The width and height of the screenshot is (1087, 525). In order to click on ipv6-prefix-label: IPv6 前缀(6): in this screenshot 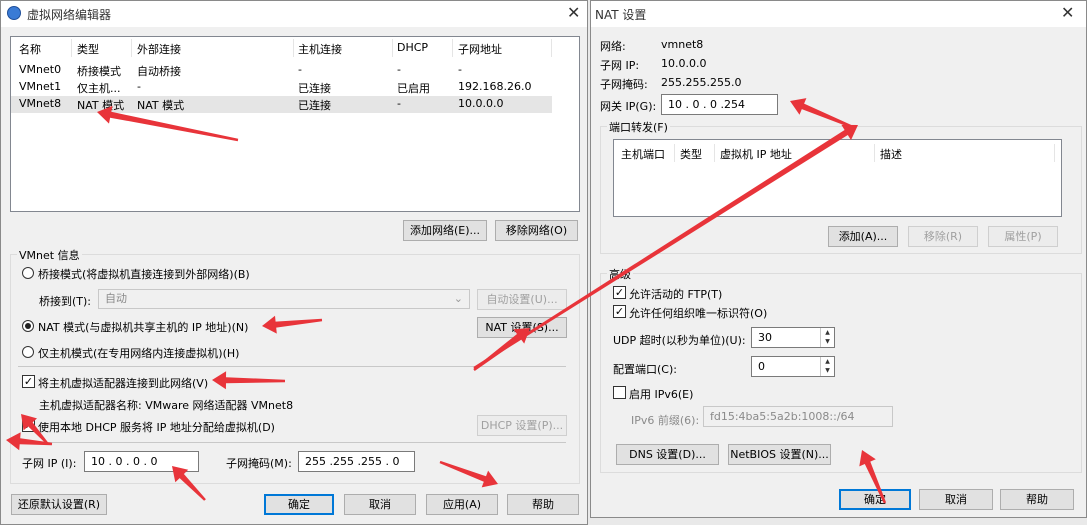, I will do `click(665, 420)`.